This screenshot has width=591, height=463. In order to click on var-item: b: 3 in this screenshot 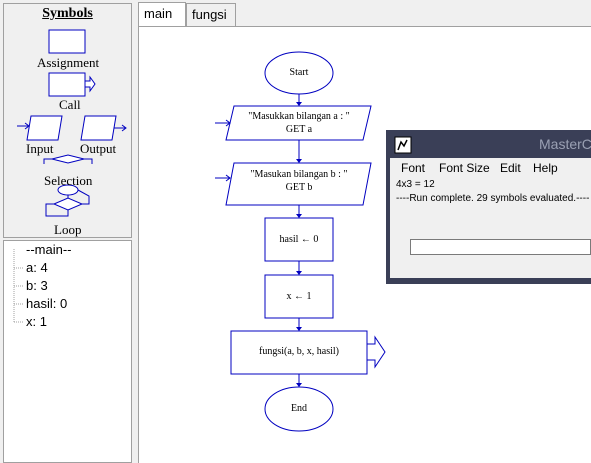, I will do `click(37, 285)`.